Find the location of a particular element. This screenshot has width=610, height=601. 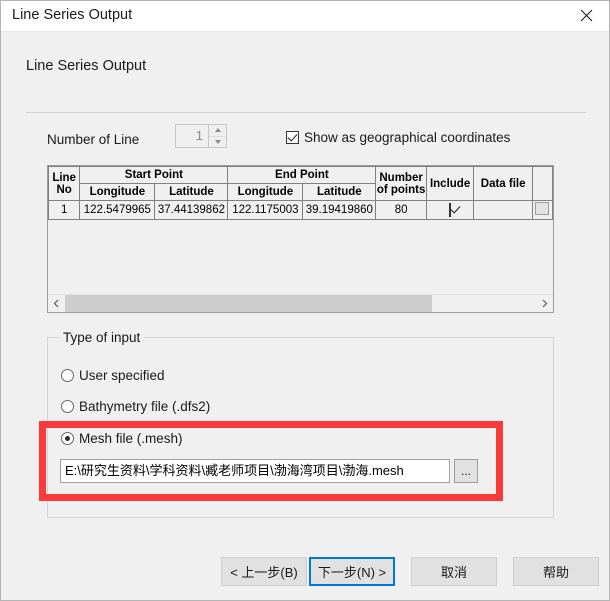

radio-mesh-file: Mesh file (.mesh) is located at coordinates (122, 438).